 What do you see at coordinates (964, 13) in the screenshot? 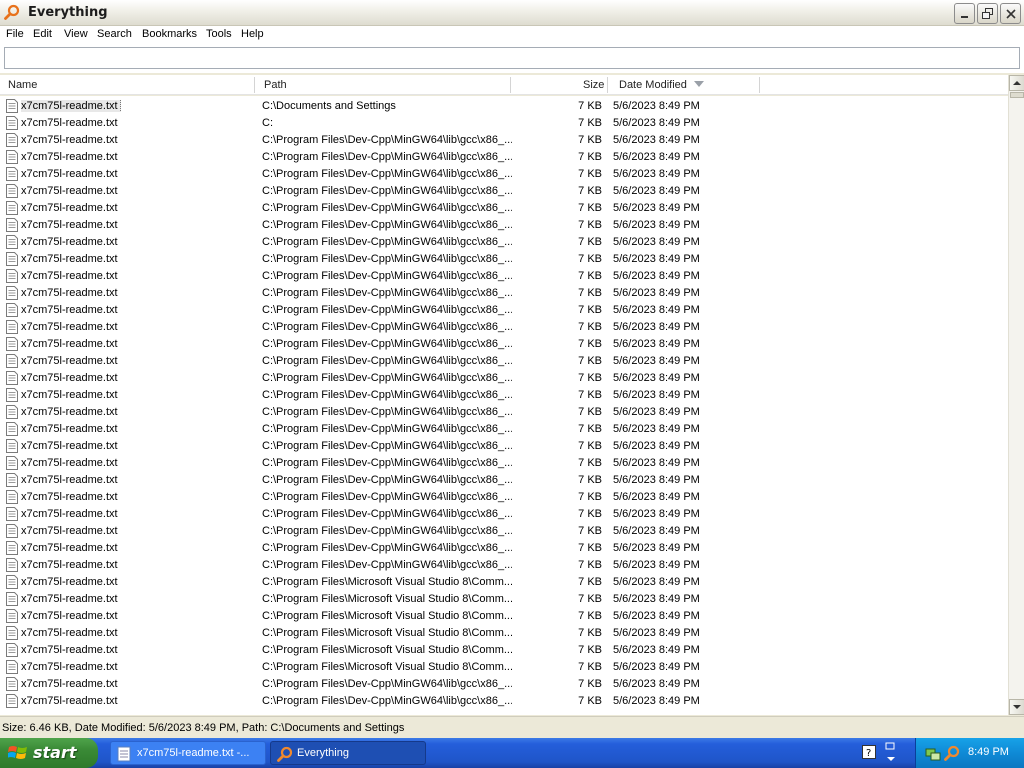
I see `minimize-button` at bounding box center [964, 13].